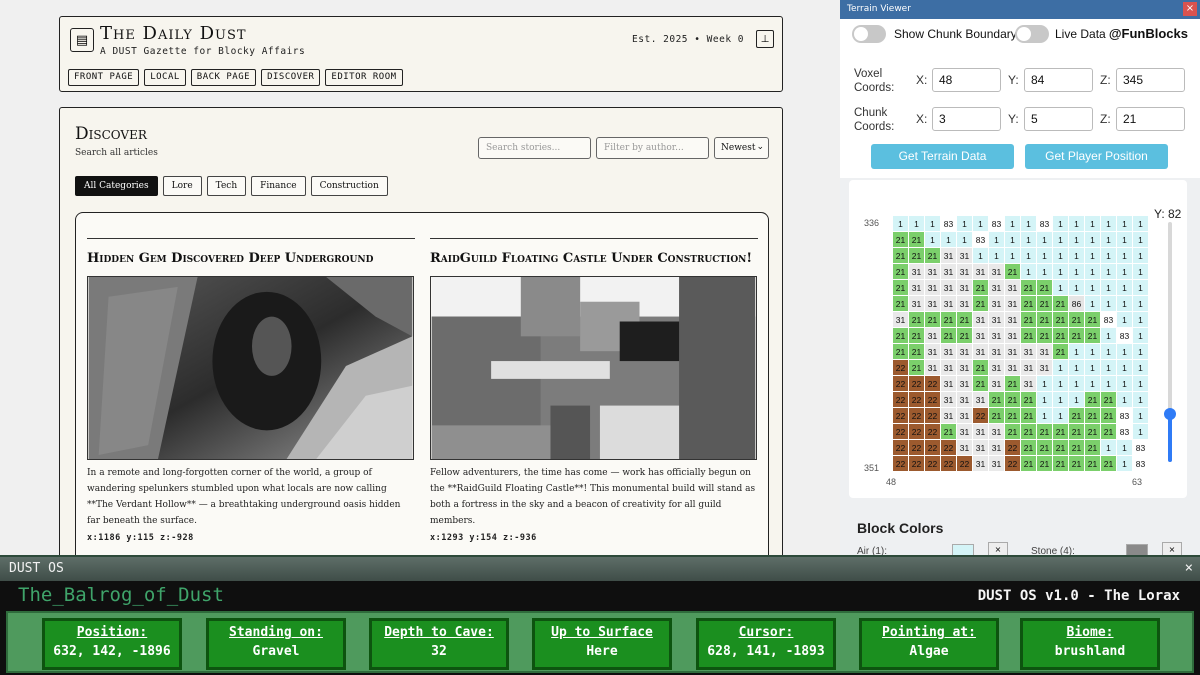 This screenshot has width=1200, height=675. I want to click on get-player-position-button: Get Player Position, so click(1096, 156).